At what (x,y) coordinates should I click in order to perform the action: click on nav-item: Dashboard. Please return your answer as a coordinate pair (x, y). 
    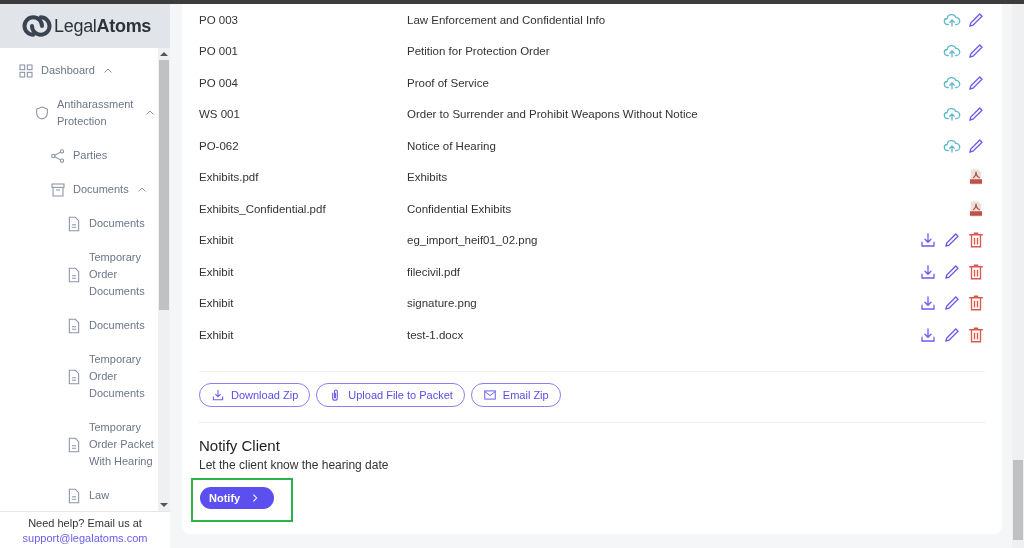
    Looking at the image, I should click on (79, 70).